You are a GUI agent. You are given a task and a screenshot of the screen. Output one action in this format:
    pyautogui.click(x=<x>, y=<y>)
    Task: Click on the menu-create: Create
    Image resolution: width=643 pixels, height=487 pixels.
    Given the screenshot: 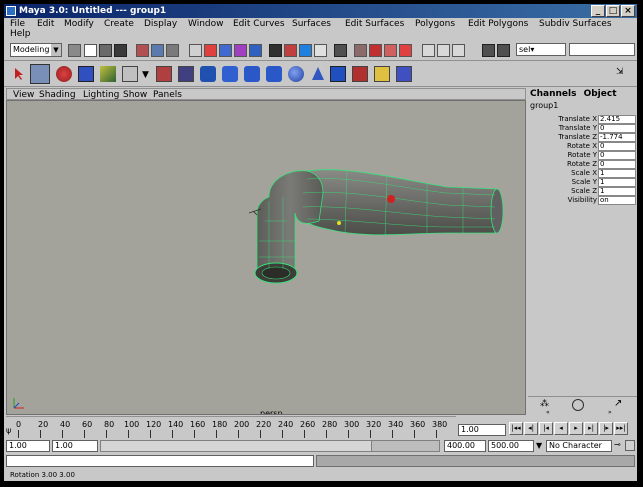 What is the action you would take?
    pyautogui.click(x=119, y=24)
    